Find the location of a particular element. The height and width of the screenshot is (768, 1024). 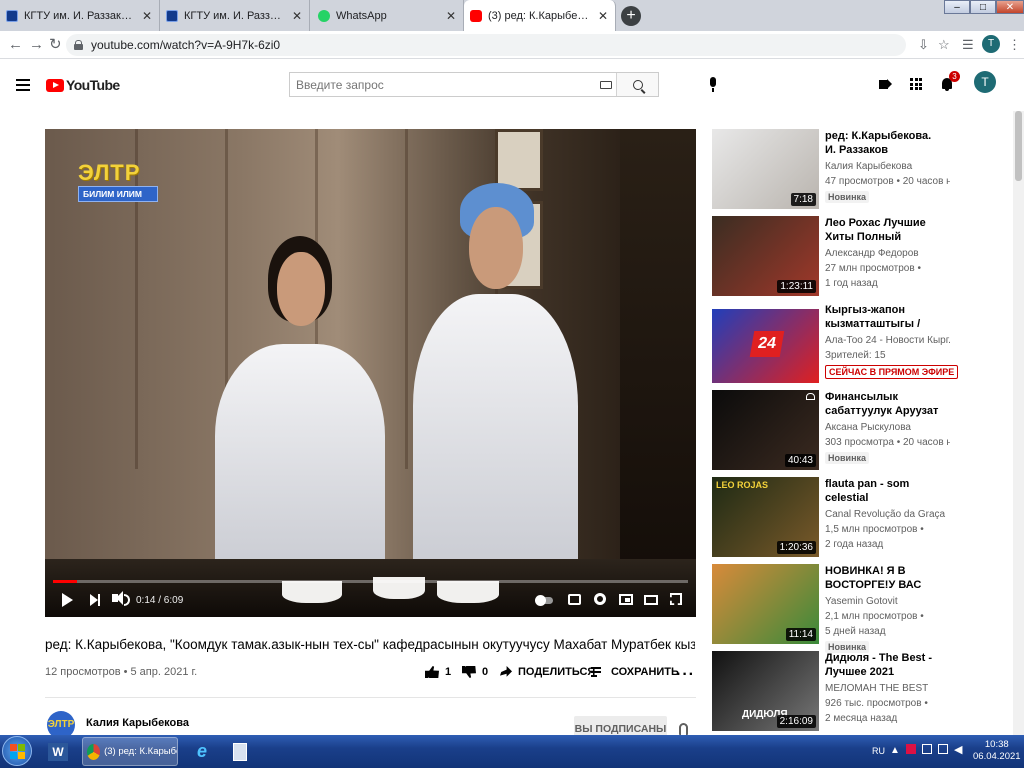

scrollbar-thumb is located at coordinates (1018, 146).